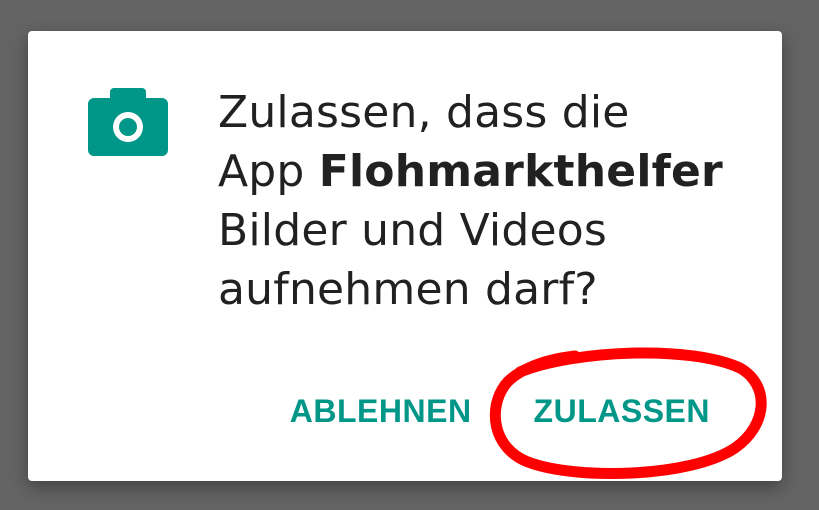 The width and height of the screenshot is (819, 510). What do you see at coordinates (413, 230) in the screenshot?
I see `message-line-3: Bilder und Videos` at bounding box center [413, 230].